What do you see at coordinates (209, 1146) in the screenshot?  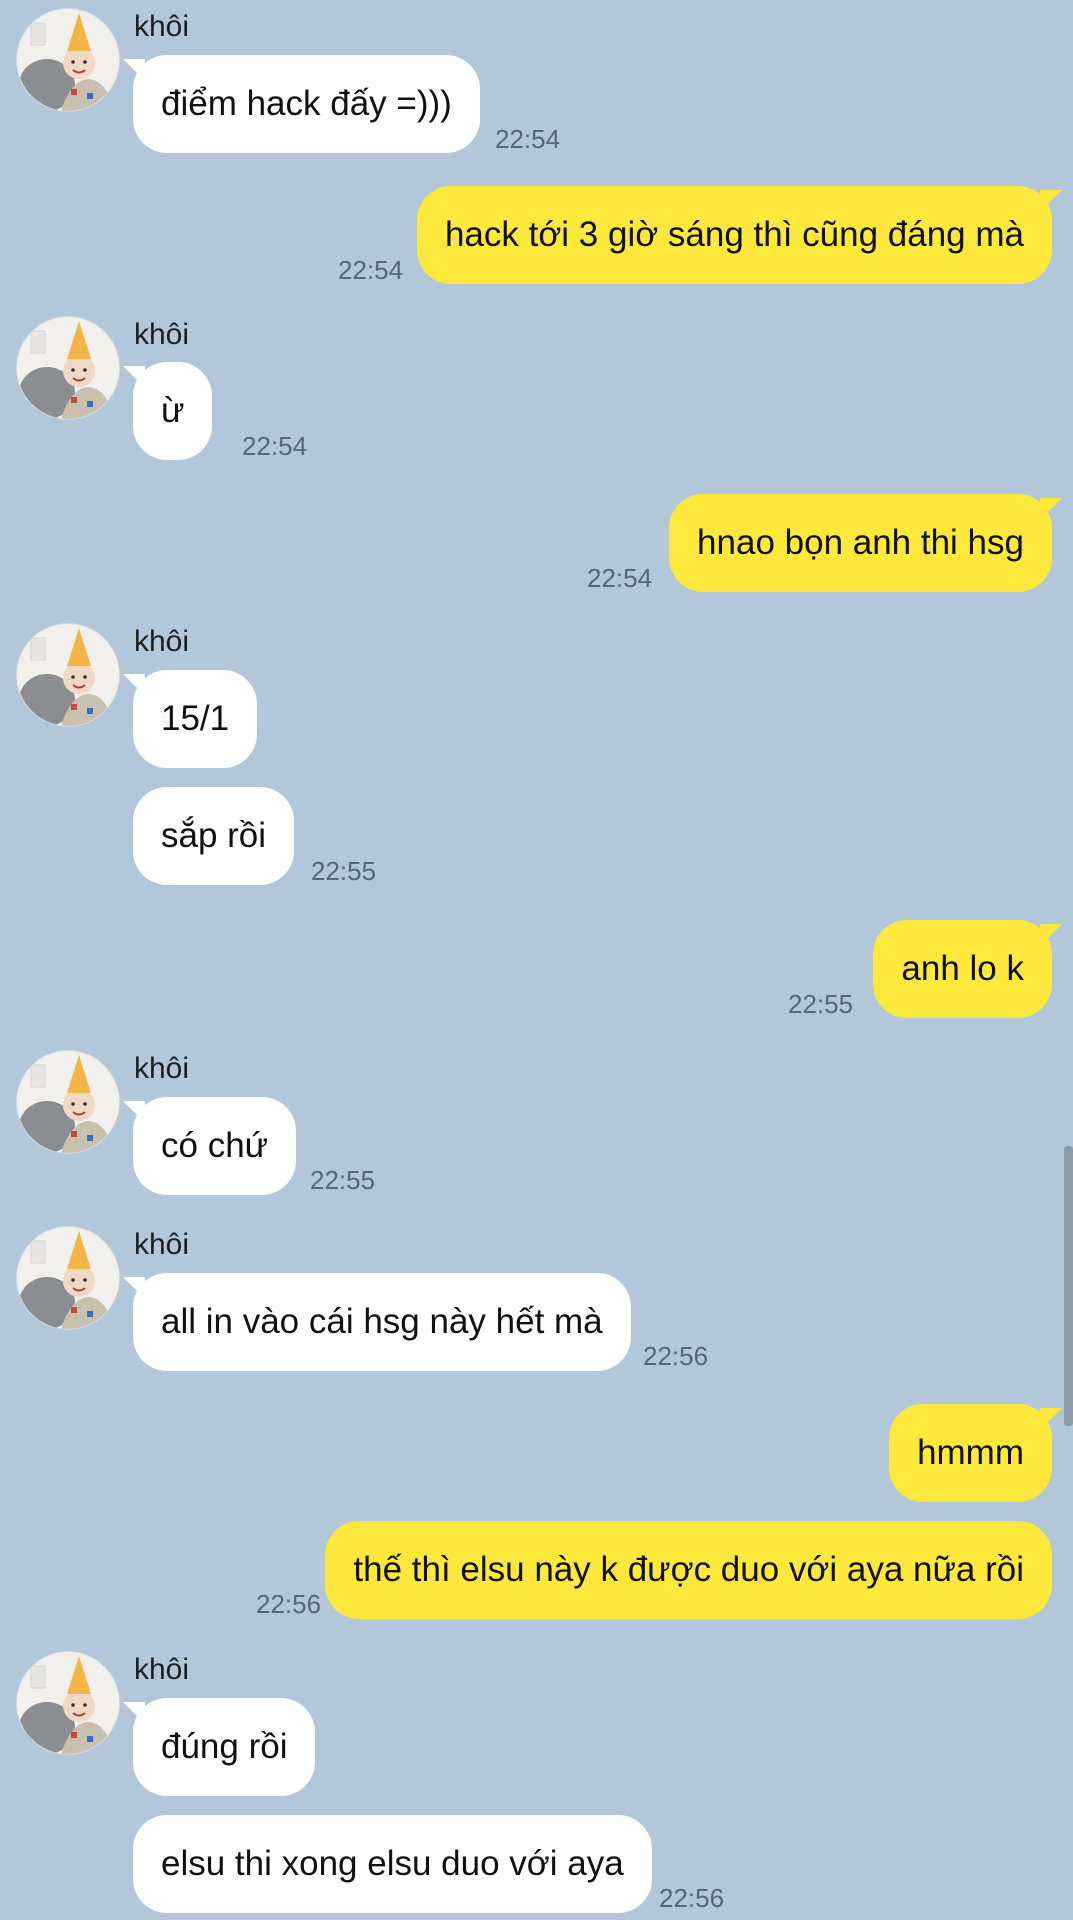 I see `message-bubble-incoming: có chứ` at bounding box center [209, 1146].